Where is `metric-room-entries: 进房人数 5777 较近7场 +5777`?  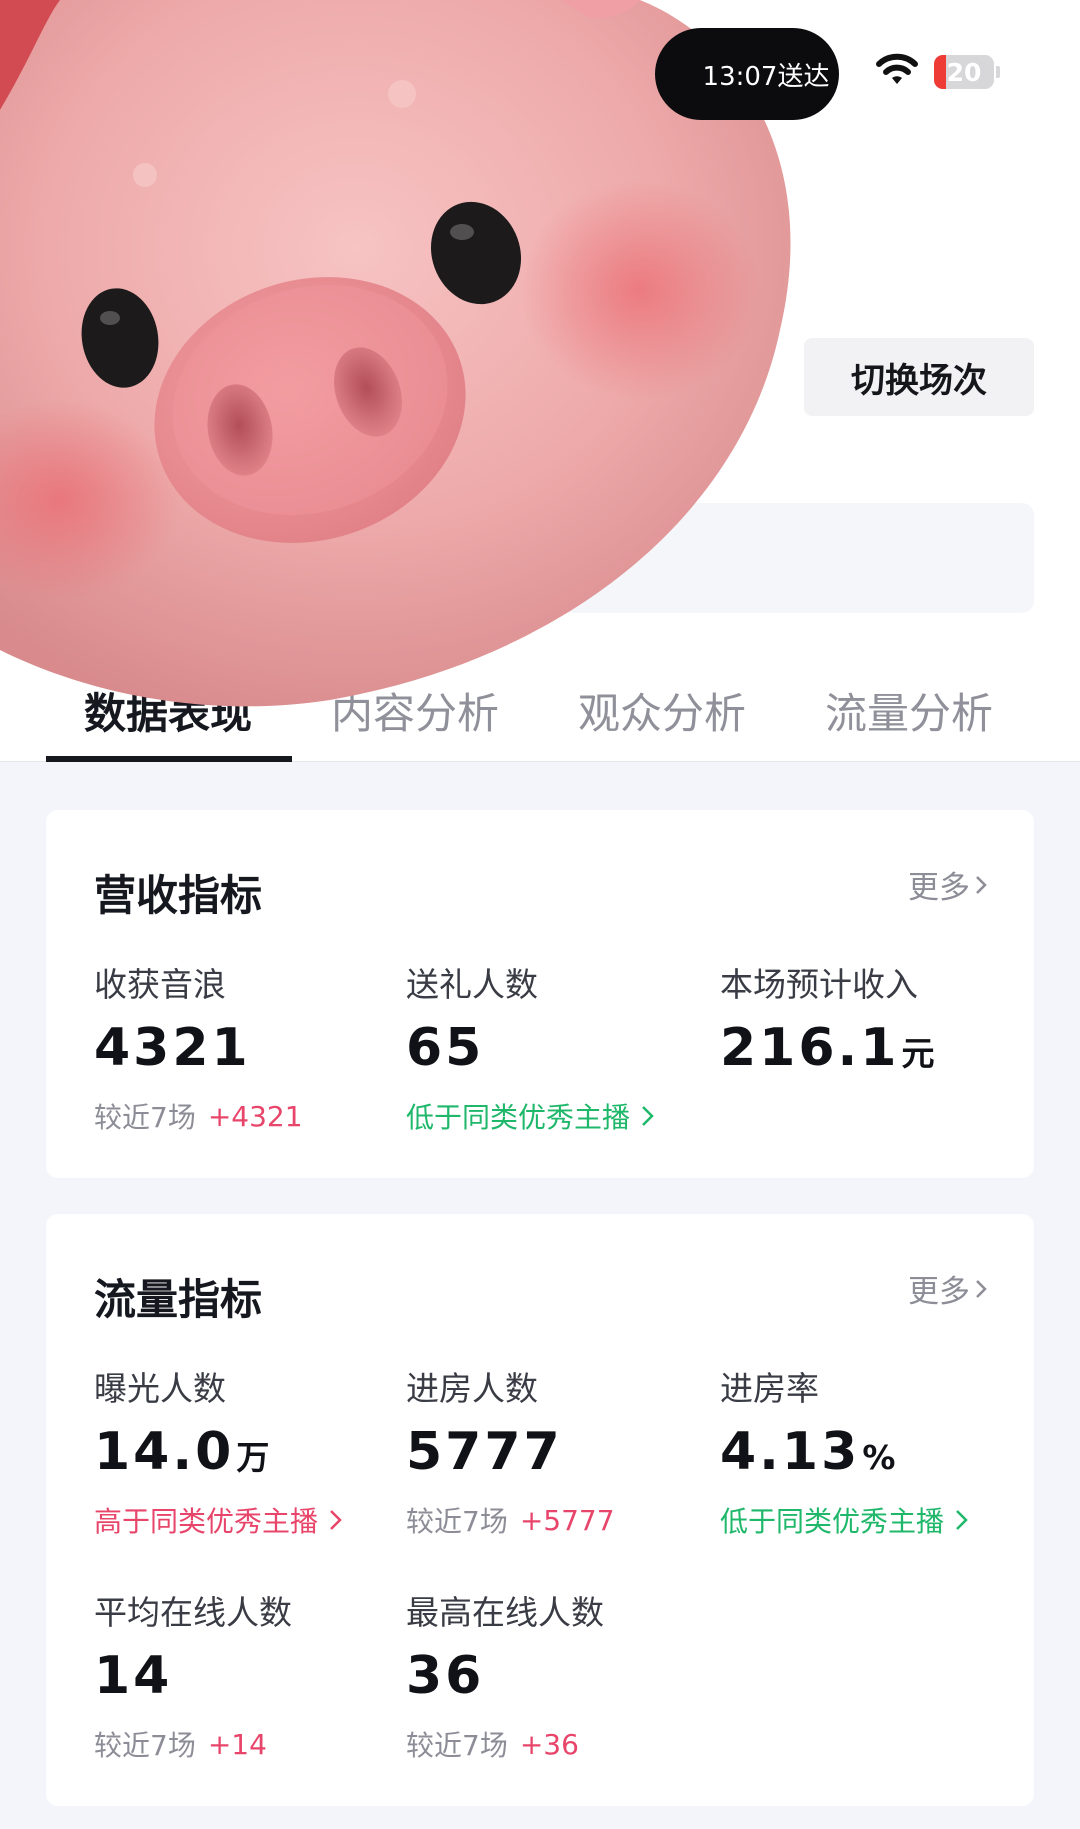
metric-room-entries: 进房人数 5777 较近7场 +5777 is located at coordinates (510, 1451).